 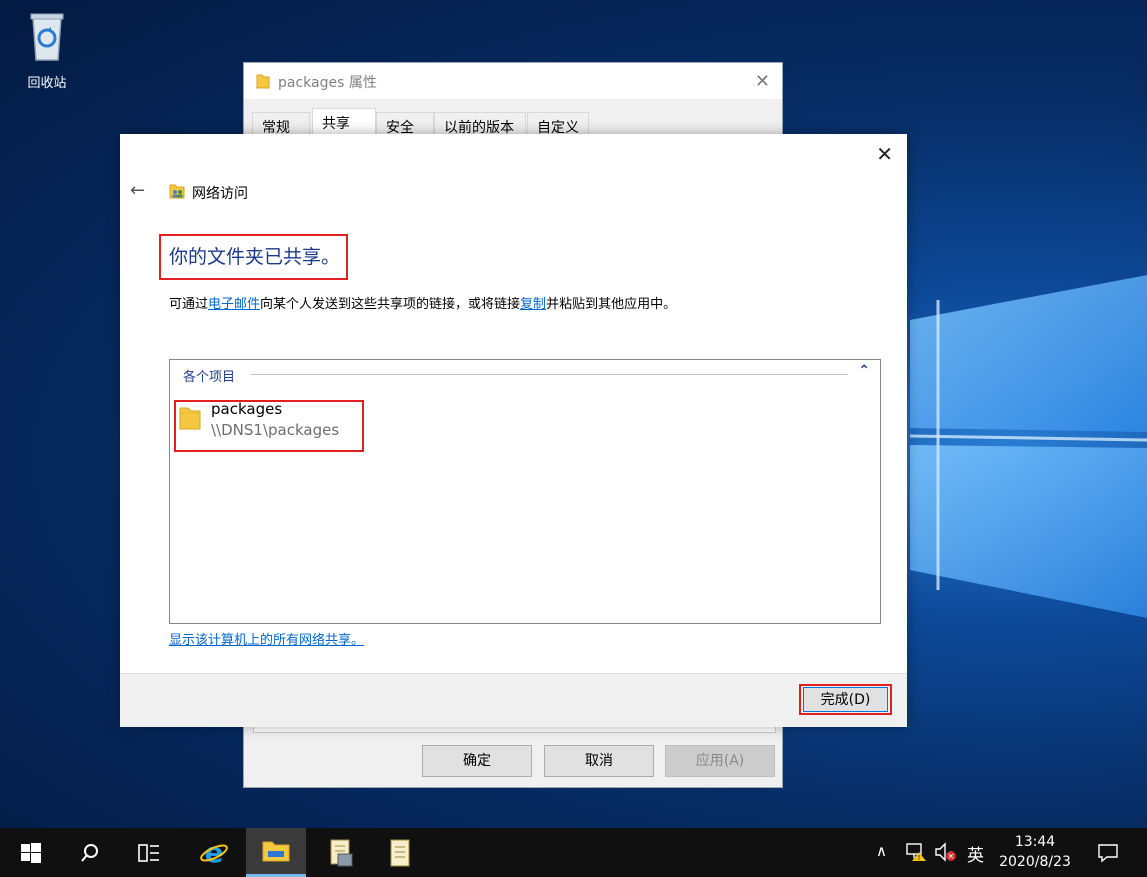 I want to click on dialog-header-title: 网络访问, so click(x=220, y=194).